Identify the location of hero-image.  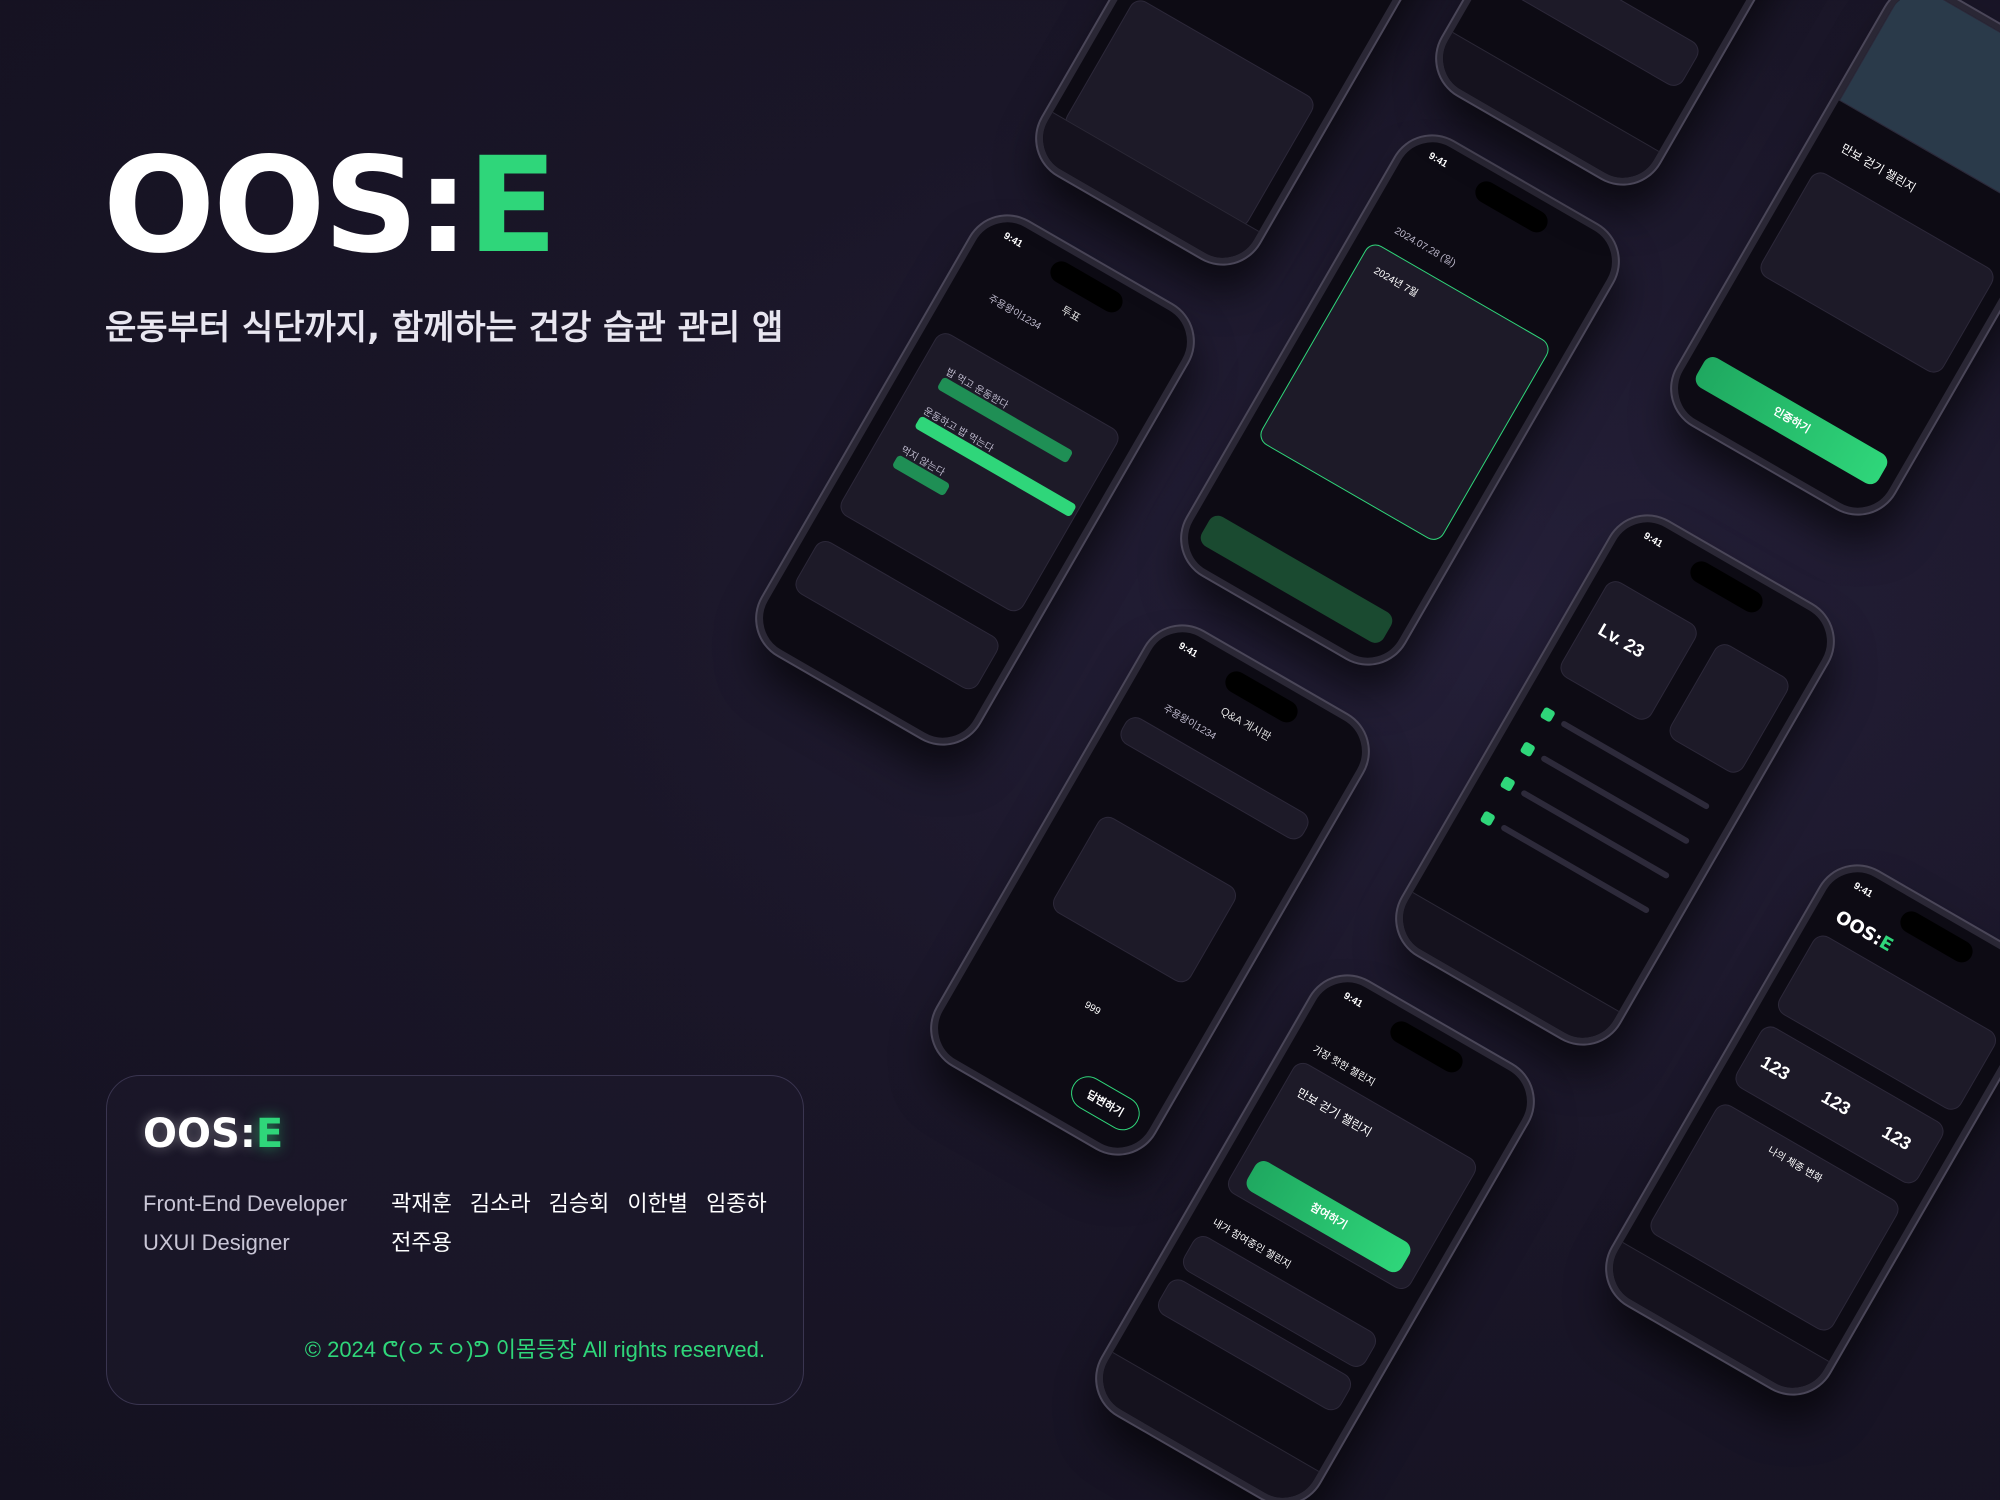
(1919, 110).